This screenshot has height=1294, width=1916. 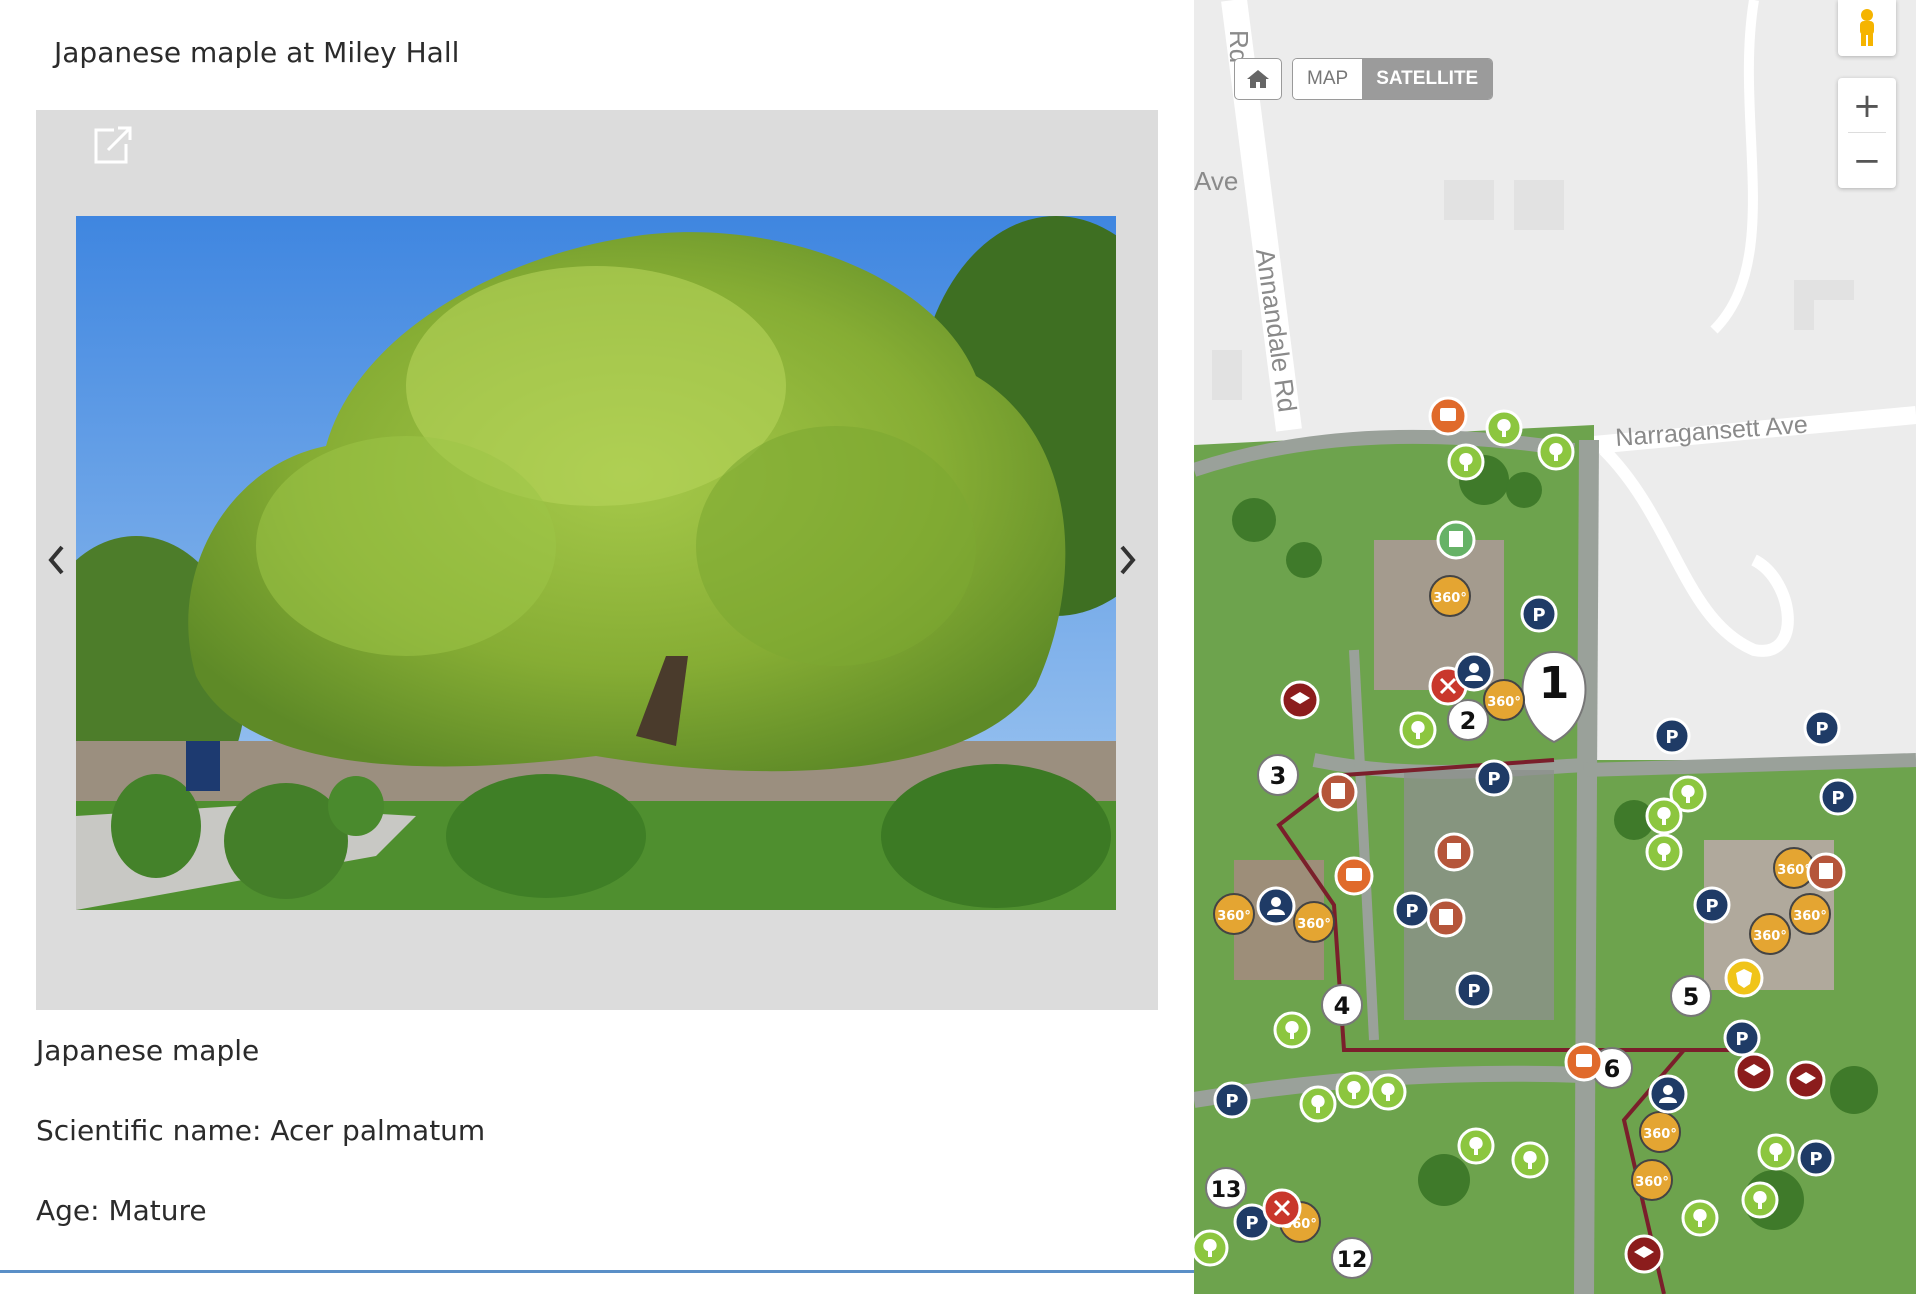 I want to click on map-type-toggle: MAP SATELLITE, so click(x=1393, y=79).